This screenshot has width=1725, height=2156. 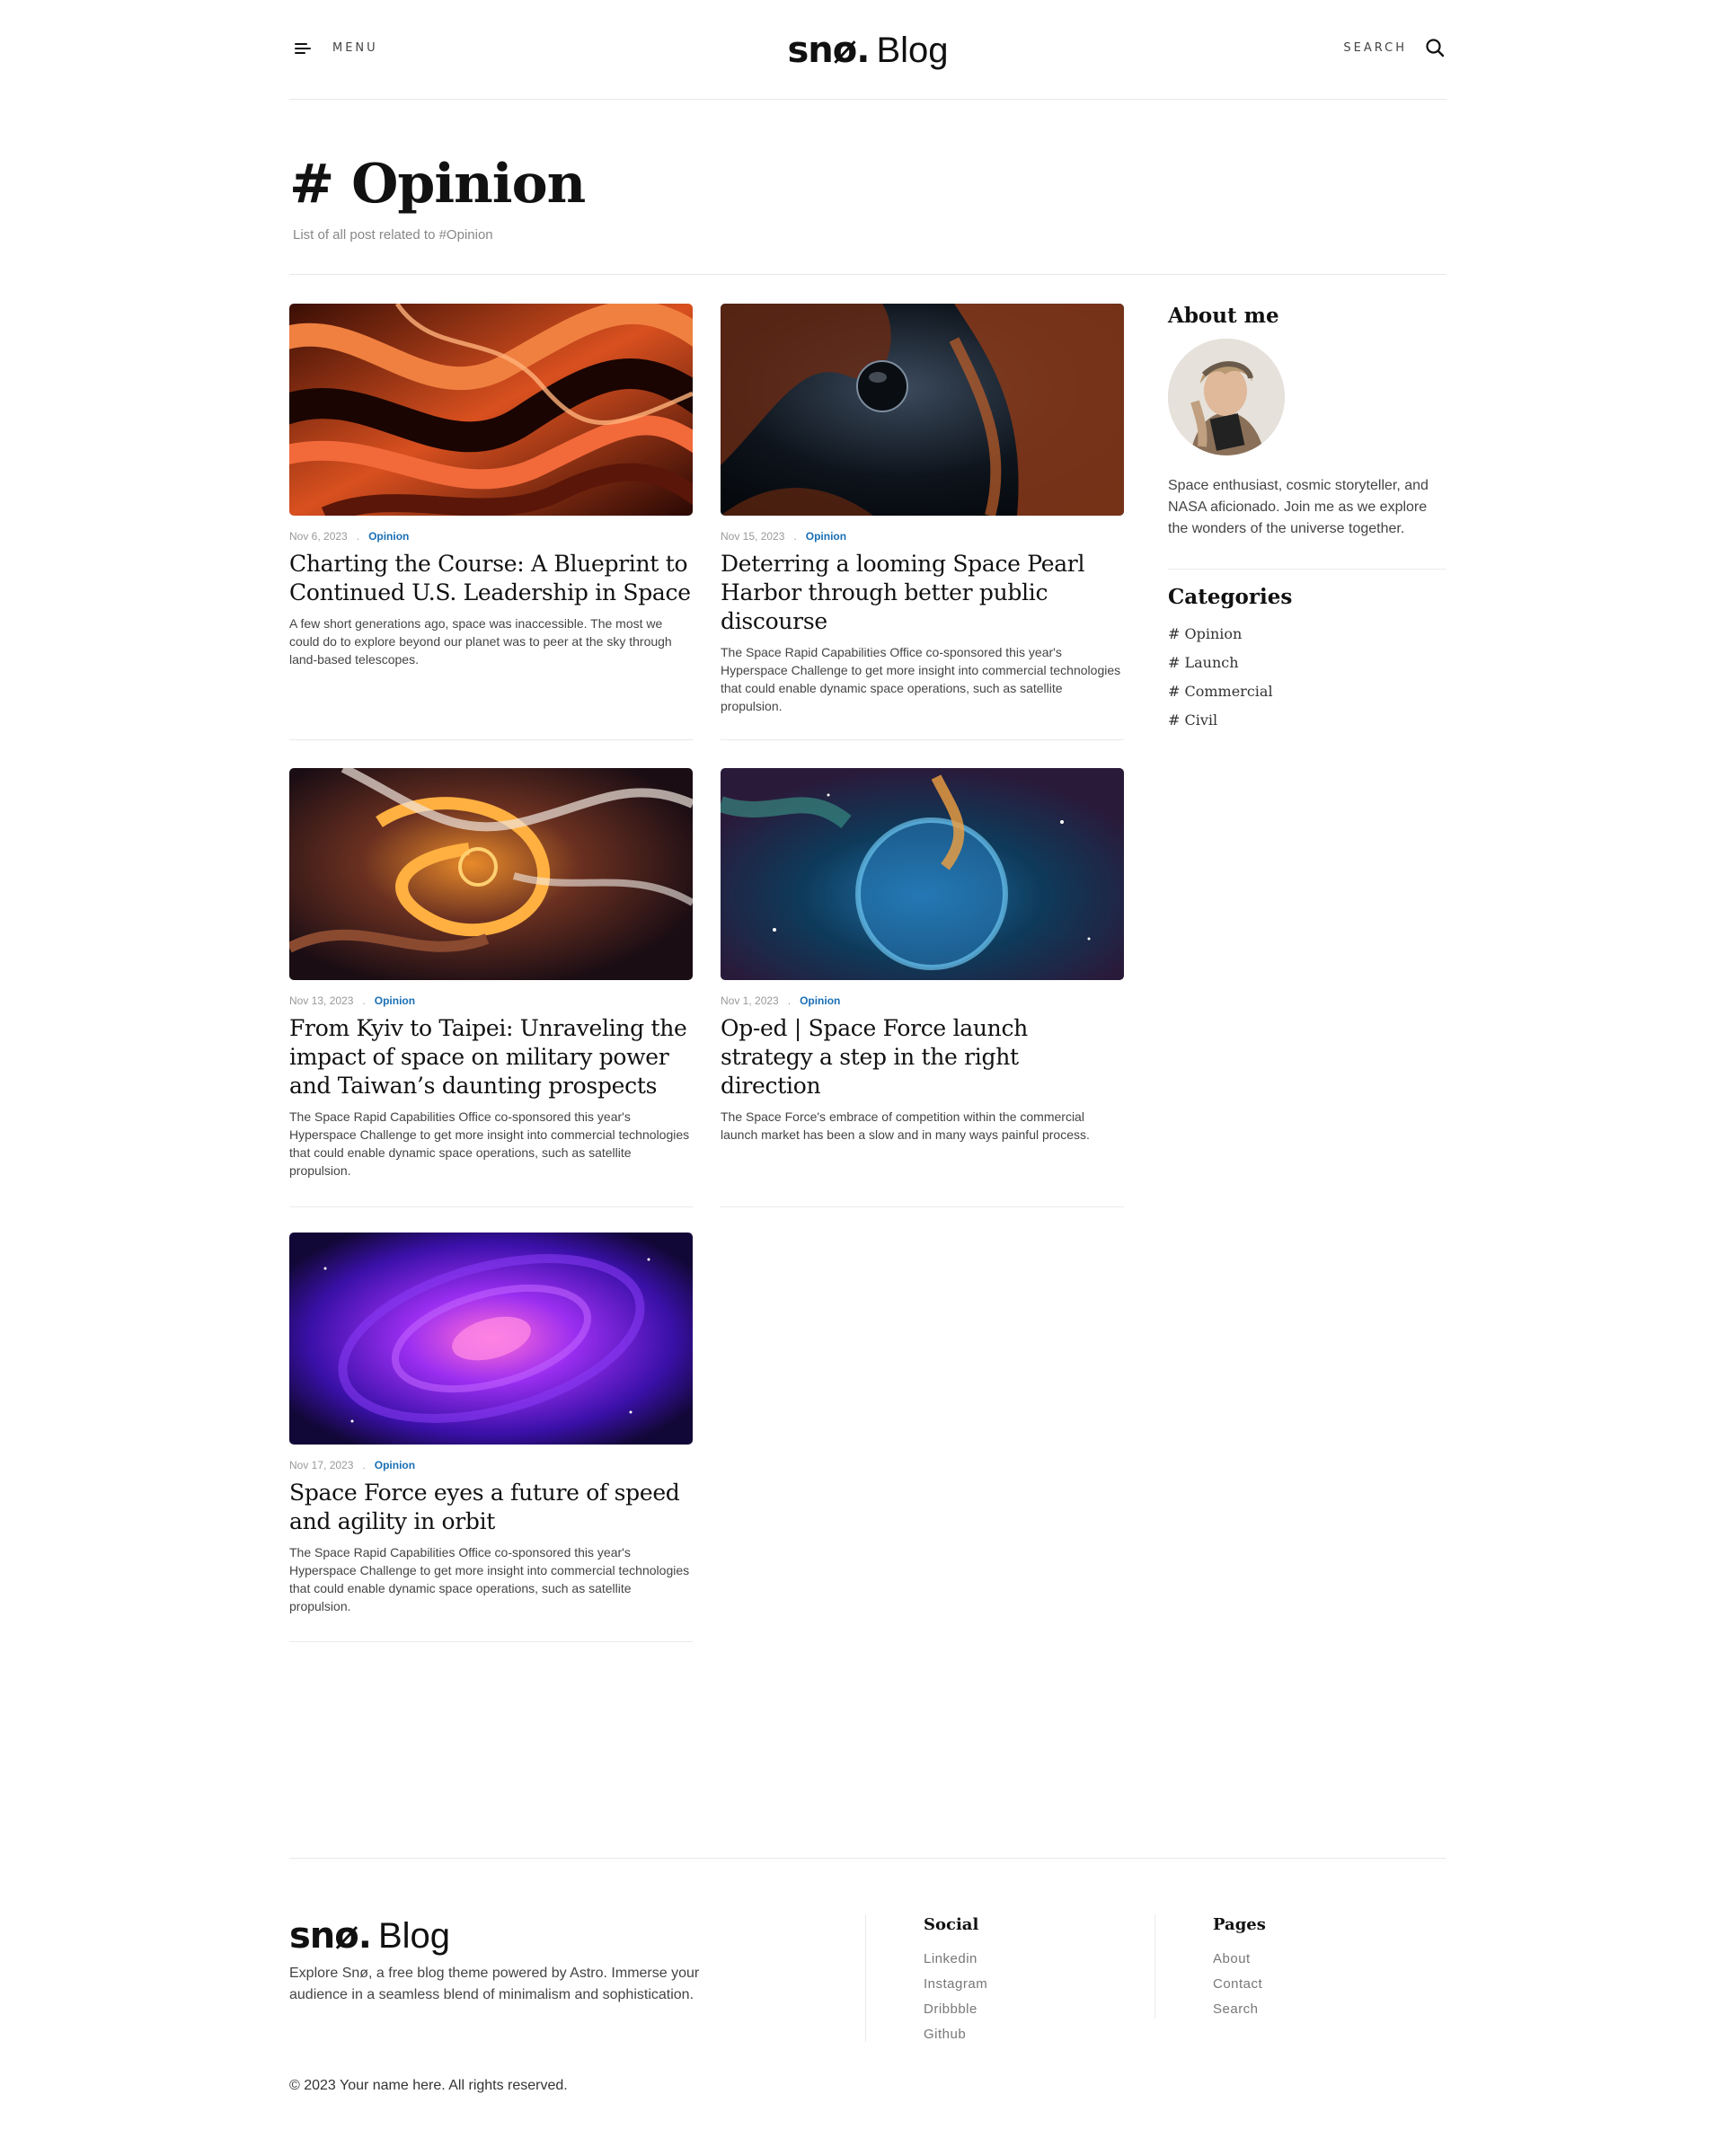 I want to click on post-meta: Nov 17, 2023 . Opinion, so click(x=491, y=1465).